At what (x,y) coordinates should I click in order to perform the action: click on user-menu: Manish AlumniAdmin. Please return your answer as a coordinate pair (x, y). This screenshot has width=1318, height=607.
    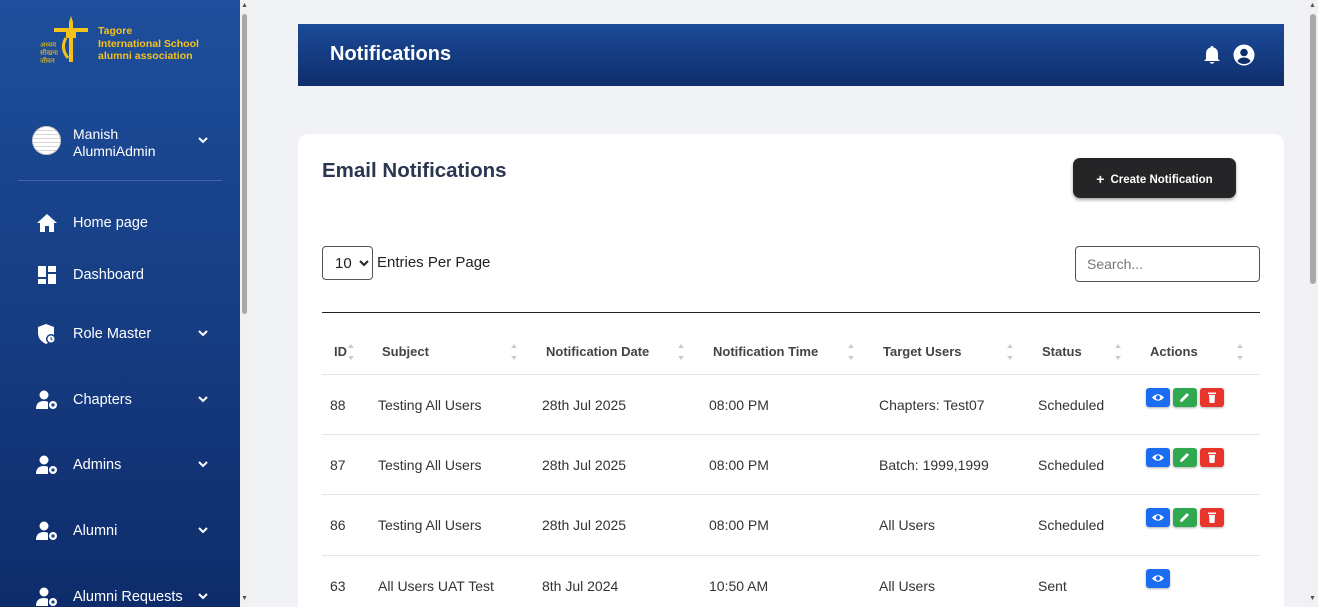
    Looking at the image, I should click on (127, 142).